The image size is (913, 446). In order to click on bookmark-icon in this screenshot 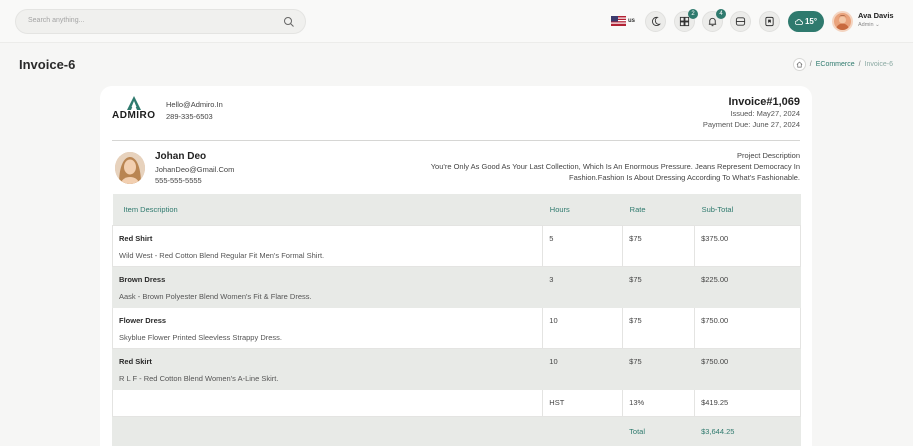, I will do `click(769, 21)`.